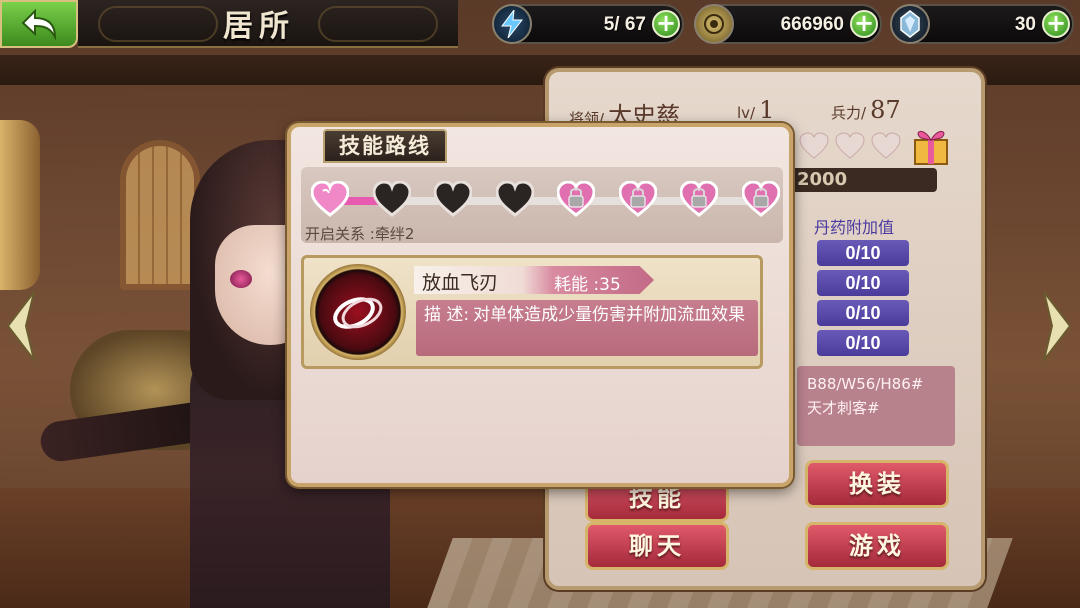  I want to click on description-line: B88/W56/H86#, so click(865, 384).